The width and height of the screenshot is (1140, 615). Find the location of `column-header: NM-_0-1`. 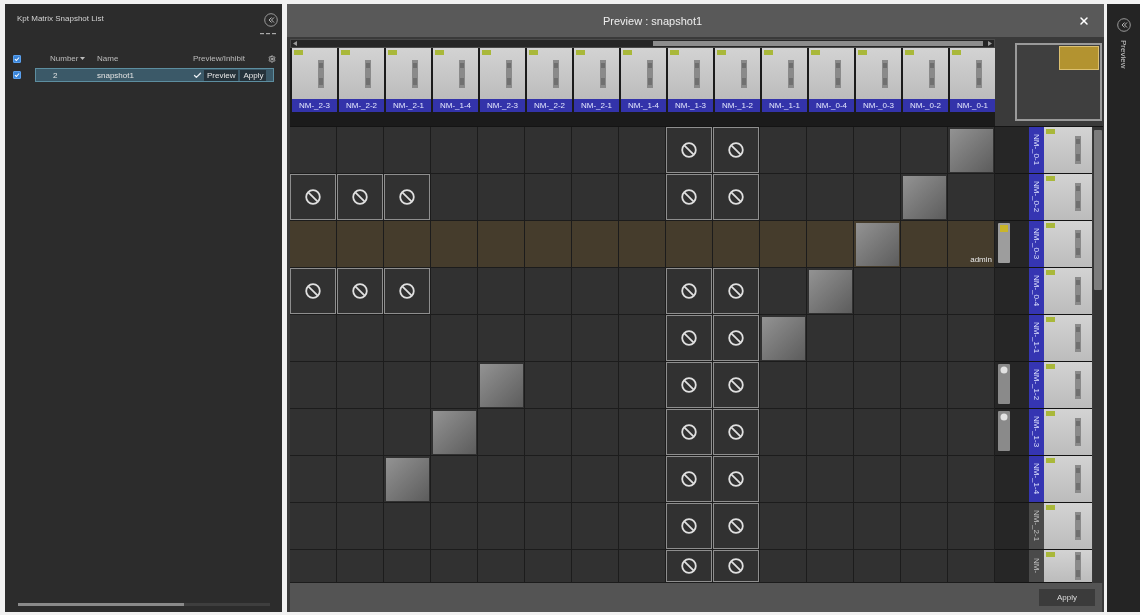

column-header: NM-_0-1 is located at coordinates (971, 80).